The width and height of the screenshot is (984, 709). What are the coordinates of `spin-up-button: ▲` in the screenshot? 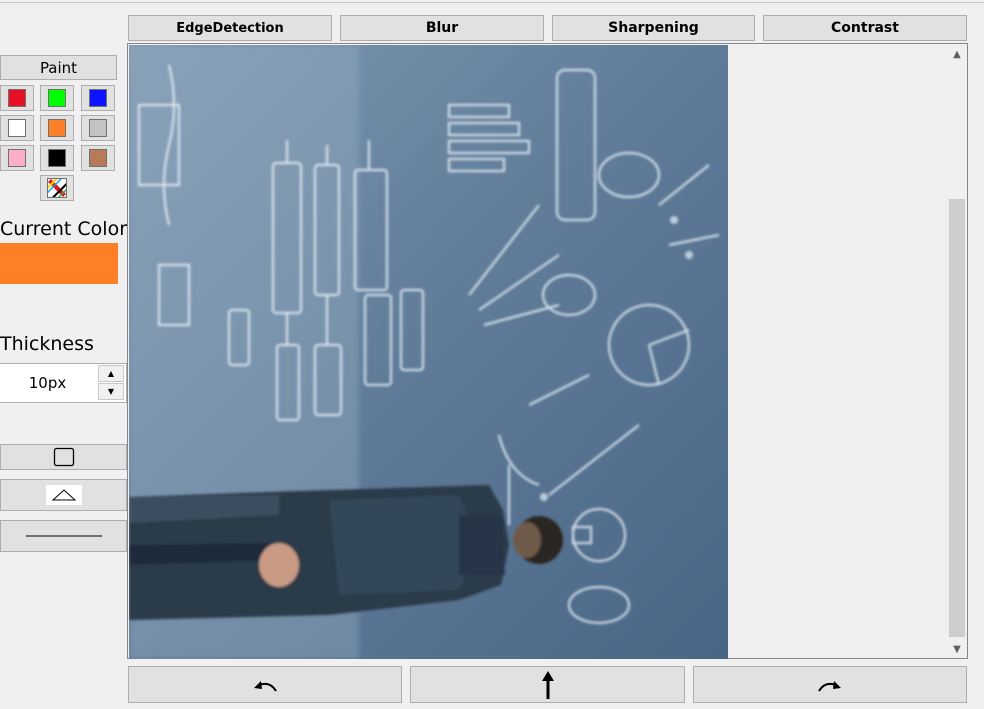 It's located at (111, 373).